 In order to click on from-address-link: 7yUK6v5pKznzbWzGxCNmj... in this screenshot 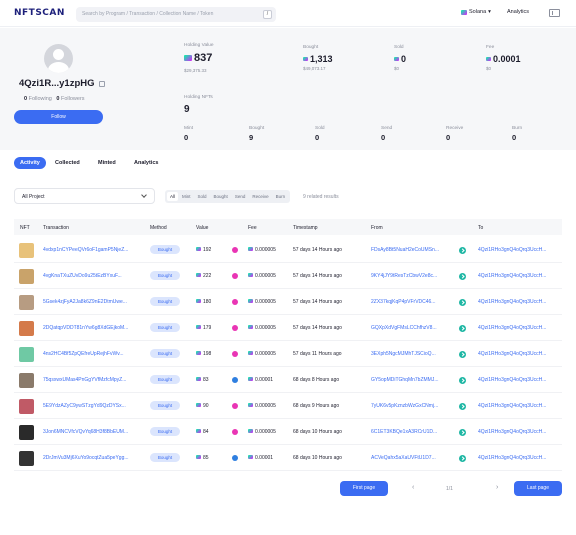, I will do `click(411, 406)`.